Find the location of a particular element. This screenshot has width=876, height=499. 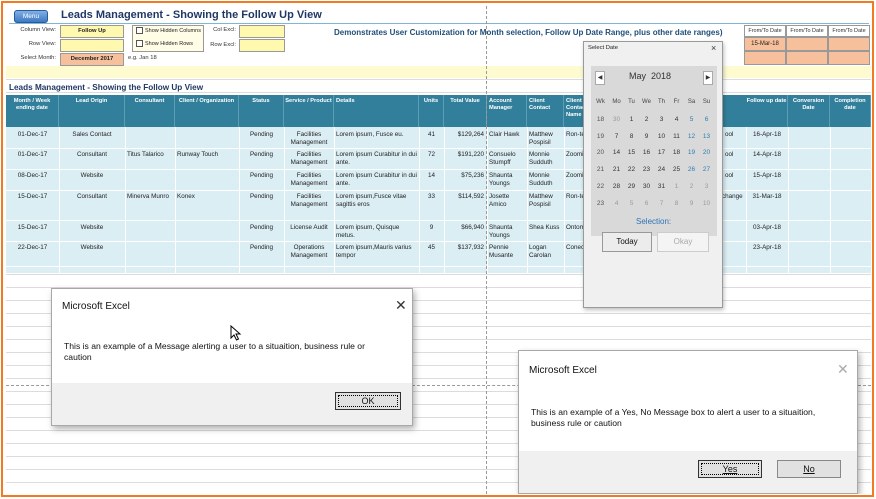

cell-date: 08-Dec-17 is located at coordinates (32, 176).